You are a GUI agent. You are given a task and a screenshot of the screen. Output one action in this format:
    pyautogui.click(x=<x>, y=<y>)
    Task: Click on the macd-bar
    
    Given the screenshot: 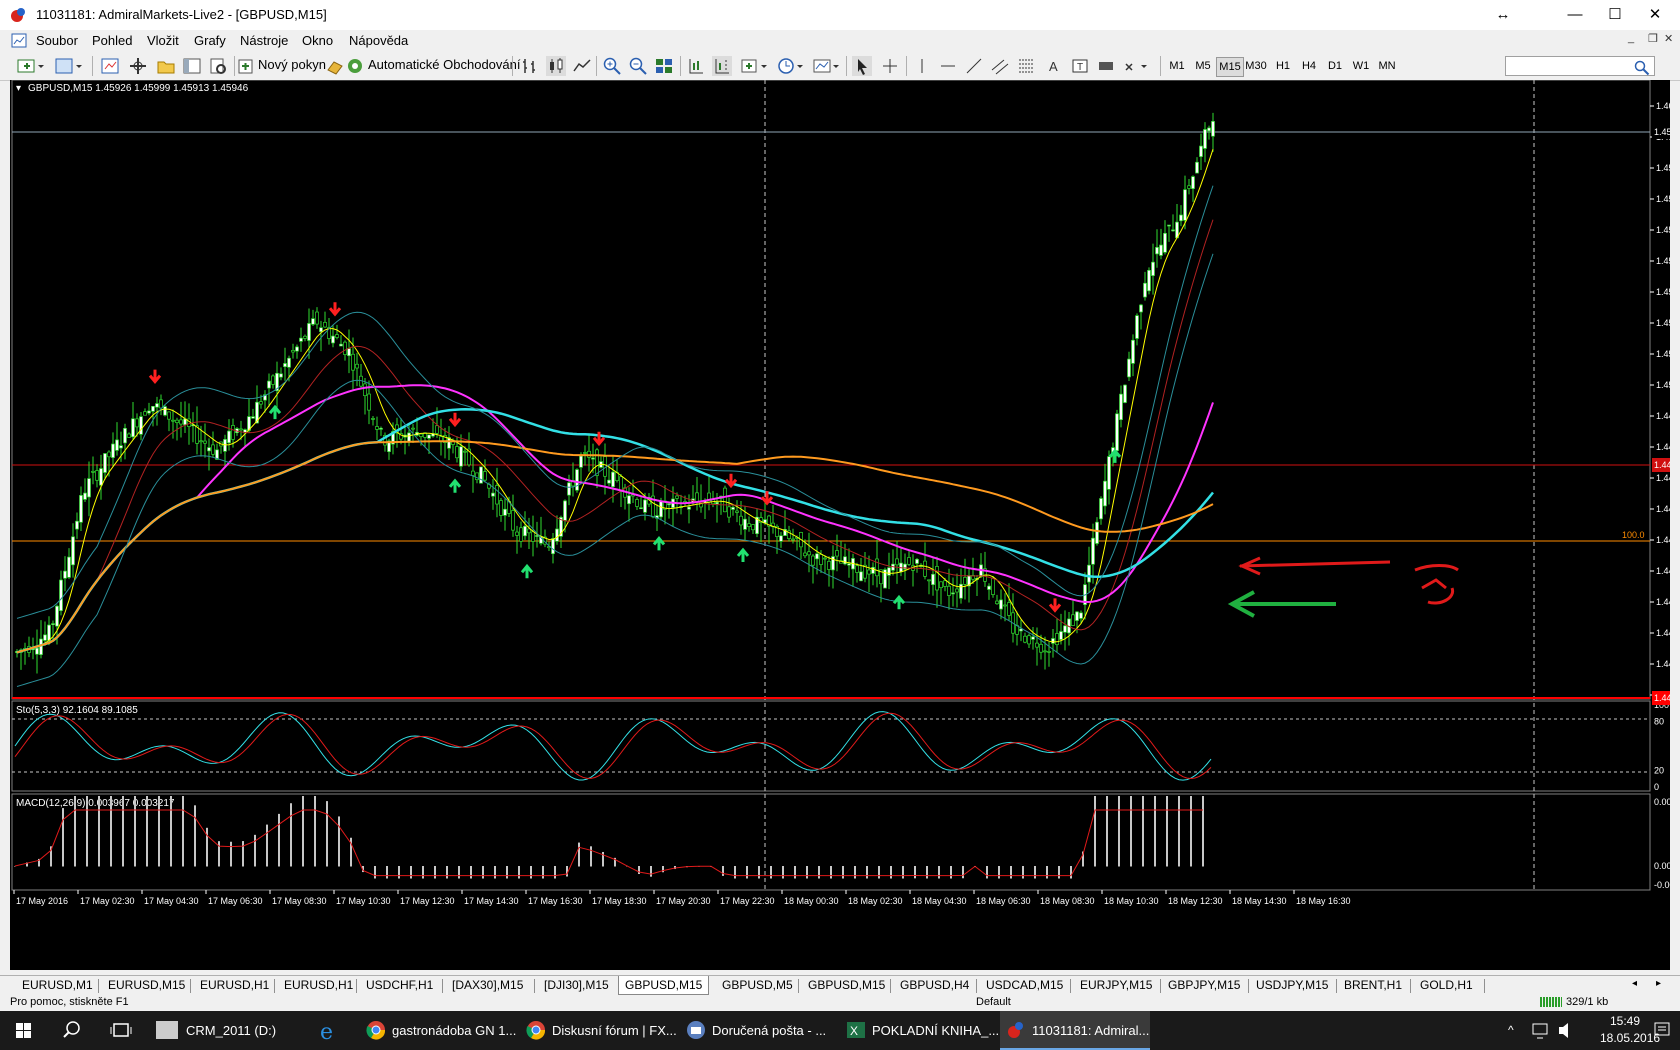 What is the action you would take?
    pyautogui.click(x=771, y=872)
    